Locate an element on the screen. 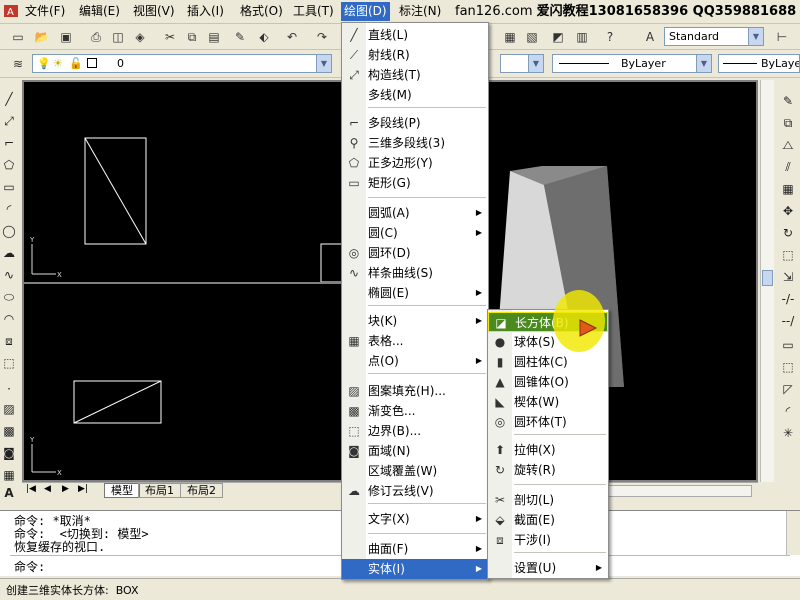 This screenshot has height=600, width=800. point-tool-icon: · is located at coordinates (9, 389).